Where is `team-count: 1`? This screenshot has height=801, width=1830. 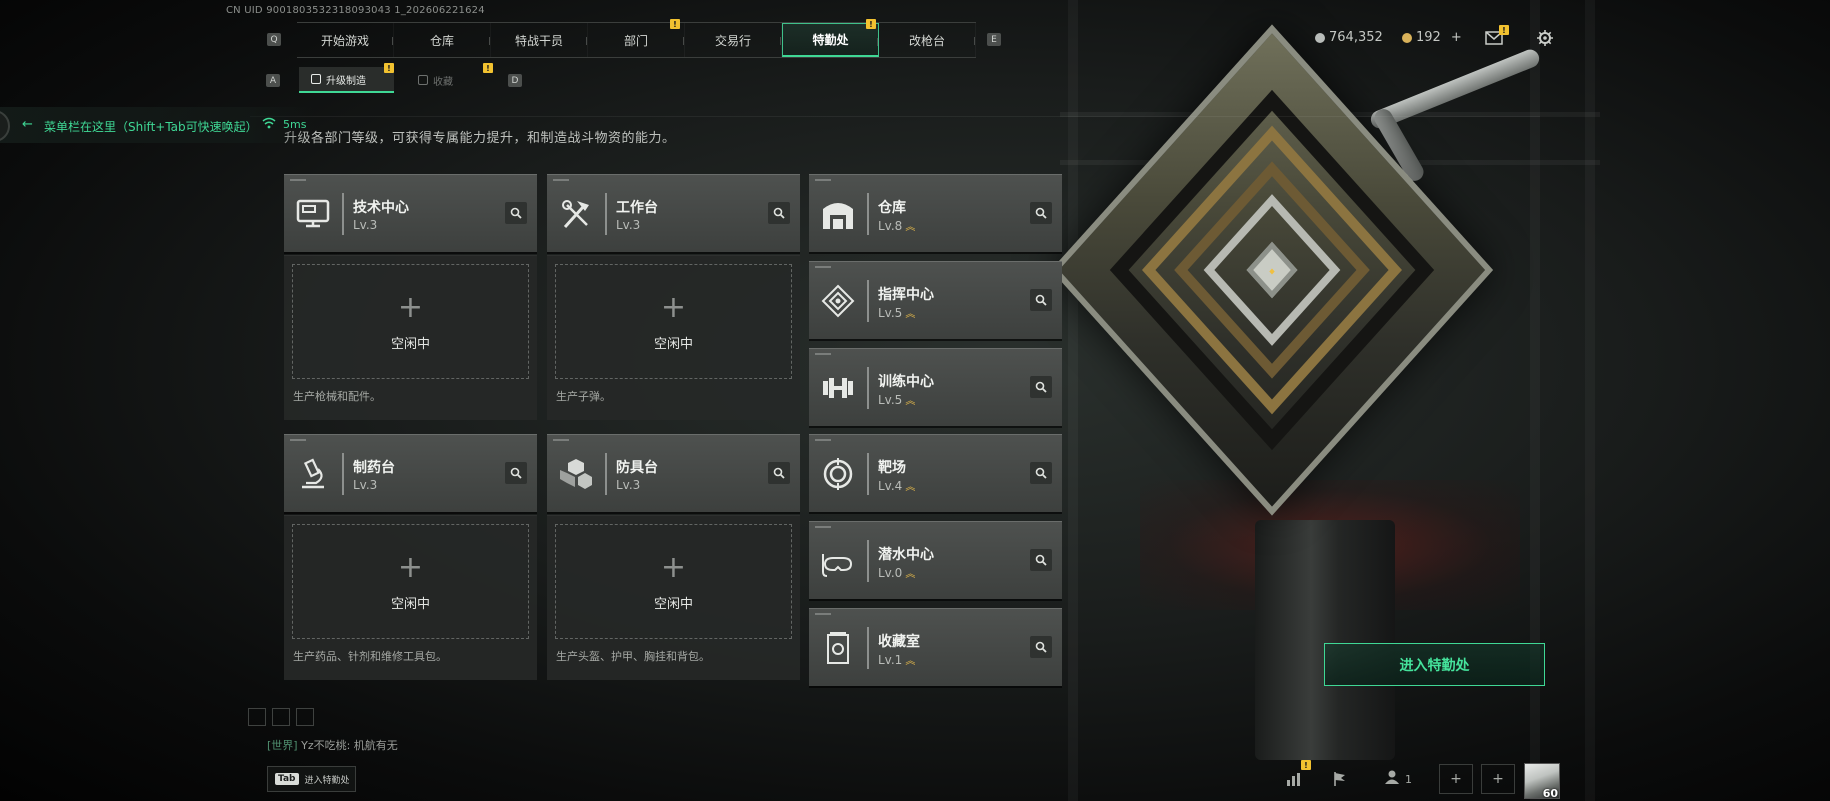 team-count: 1 is located at coordinates (1408, 779).